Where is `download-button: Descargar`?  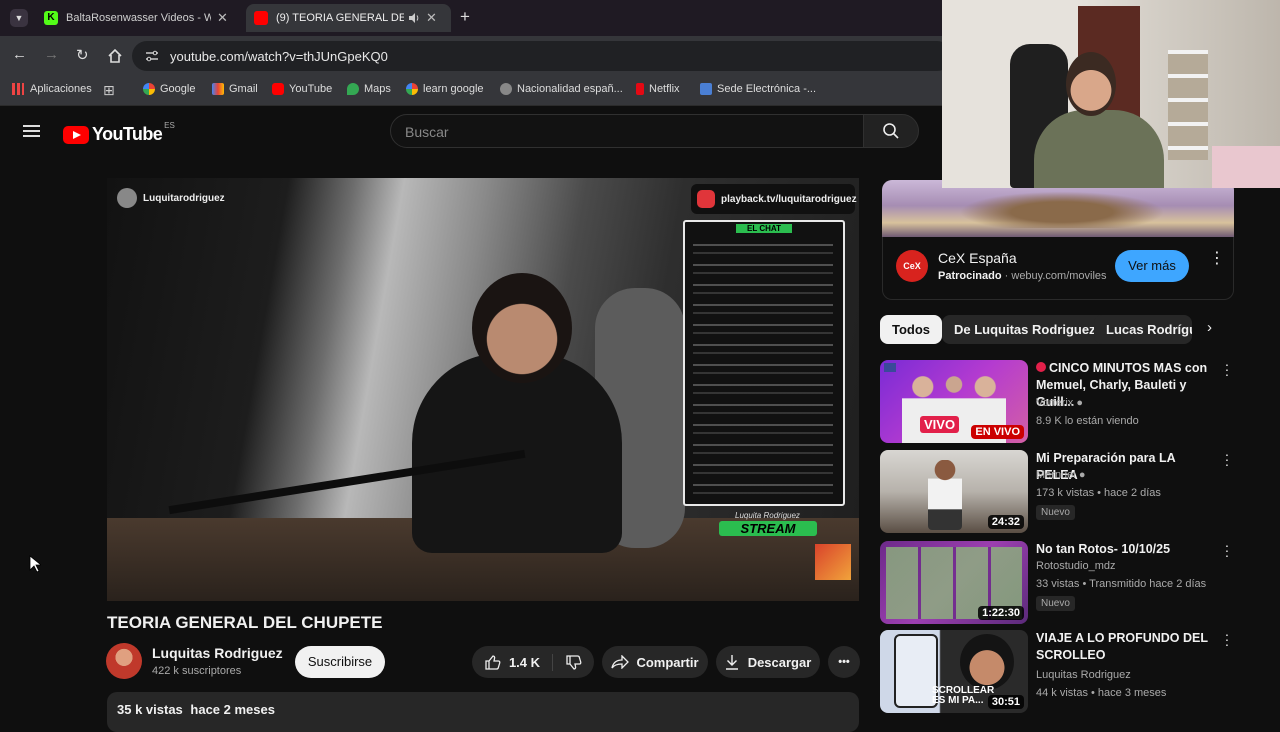
download-button: Descargar is located at coordinates (768, 662).